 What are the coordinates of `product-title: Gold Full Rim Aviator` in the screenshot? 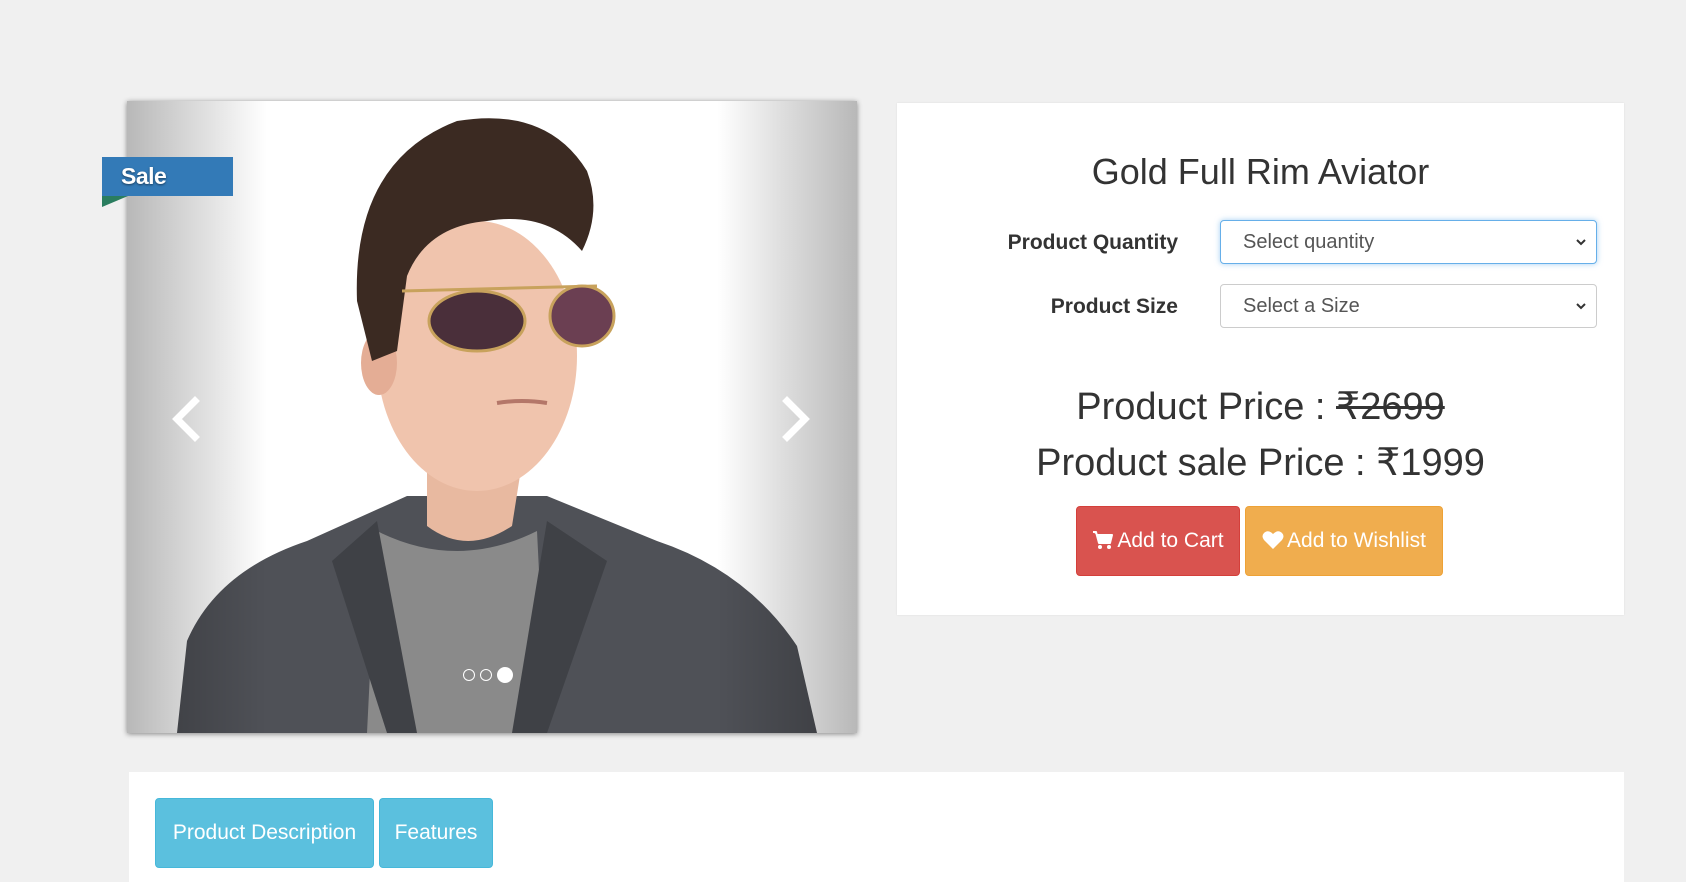 It's located at (1260, 171).